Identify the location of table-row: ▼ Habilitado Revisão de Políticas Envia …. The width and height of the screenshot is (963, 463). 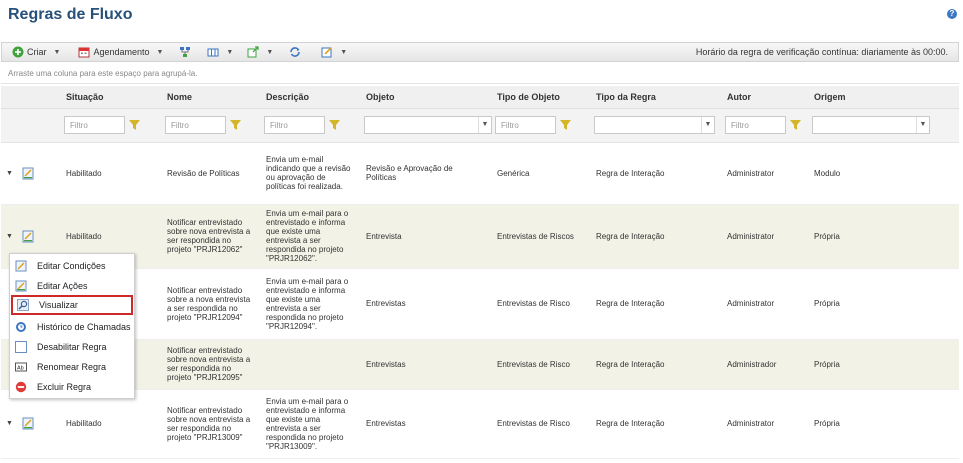
(480, 173).